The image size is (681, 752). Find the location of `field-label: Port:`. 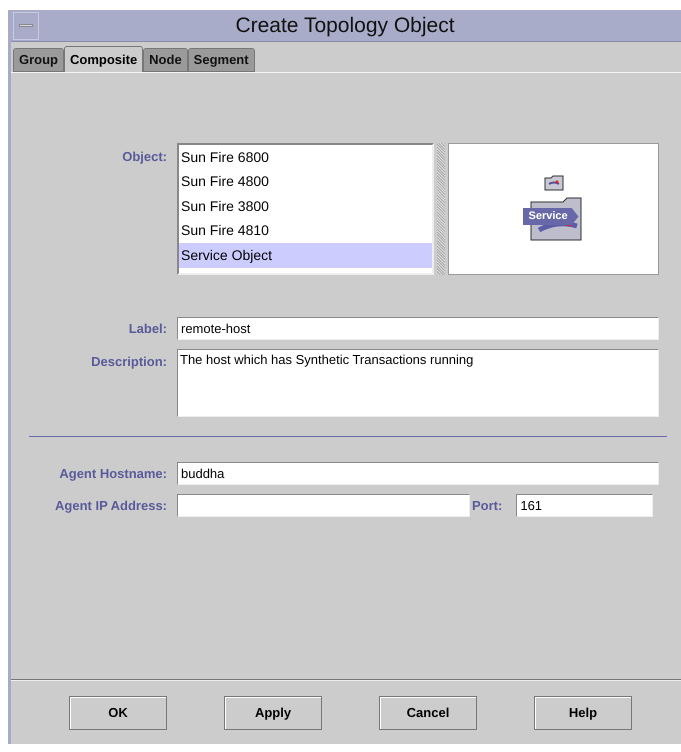

field-label: Port: is located at coordinates (487, 505).